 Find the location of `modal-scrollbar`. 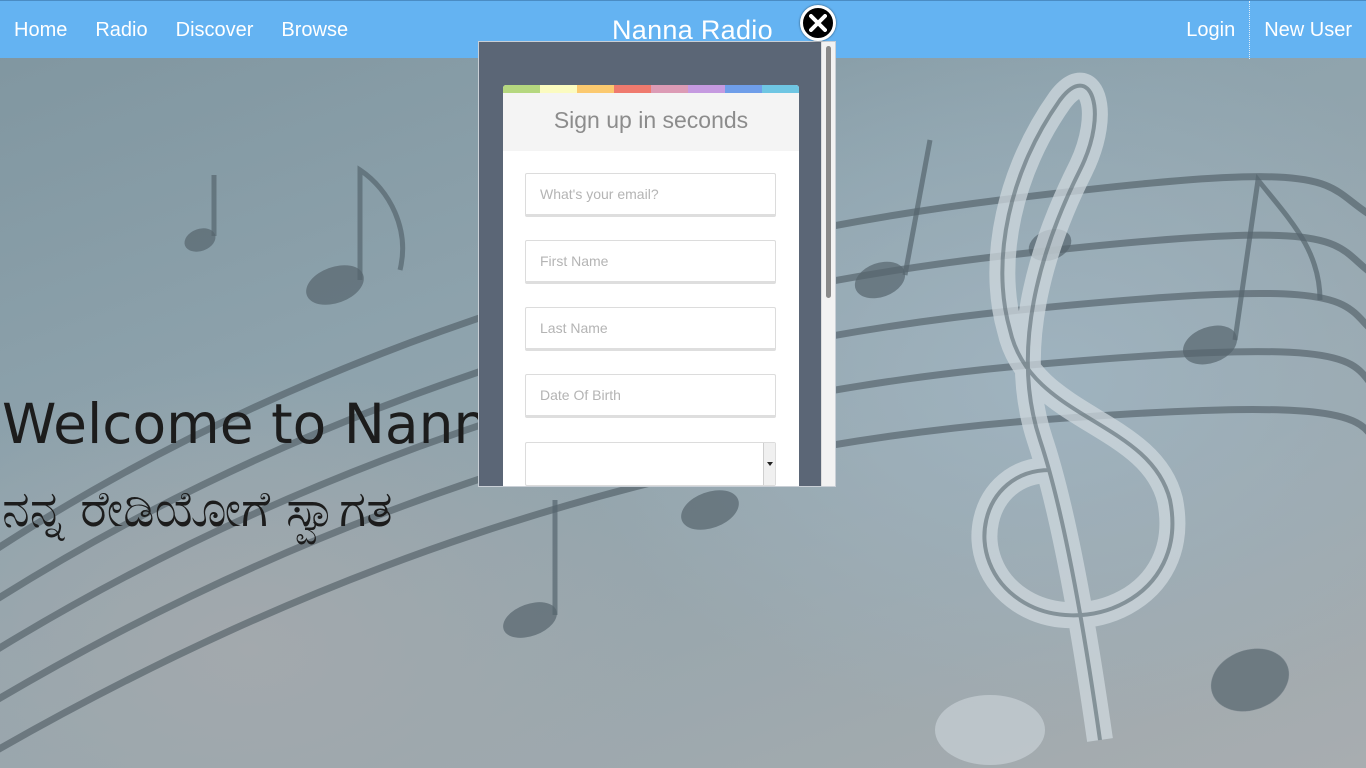

modal-scrollbar is located at coordinates (828, 264).